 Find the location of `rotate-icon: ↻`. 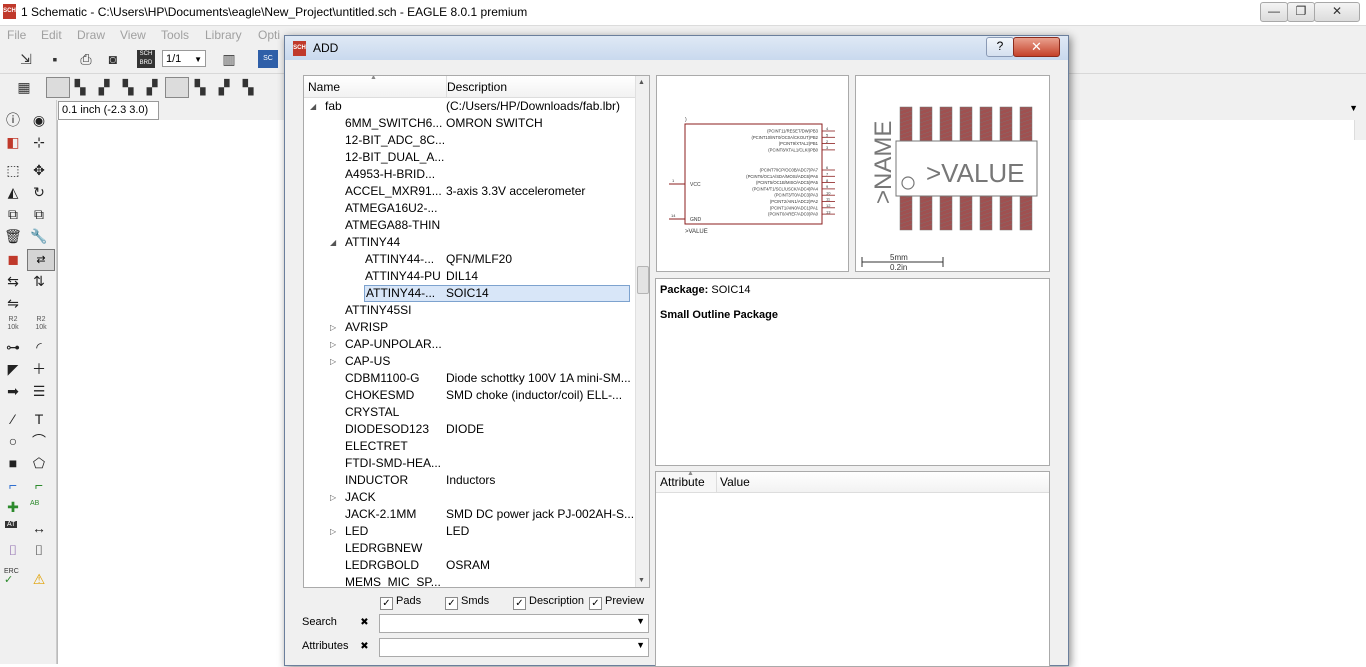

rotate-icon: ↻ is located at coordinates (39, 192).